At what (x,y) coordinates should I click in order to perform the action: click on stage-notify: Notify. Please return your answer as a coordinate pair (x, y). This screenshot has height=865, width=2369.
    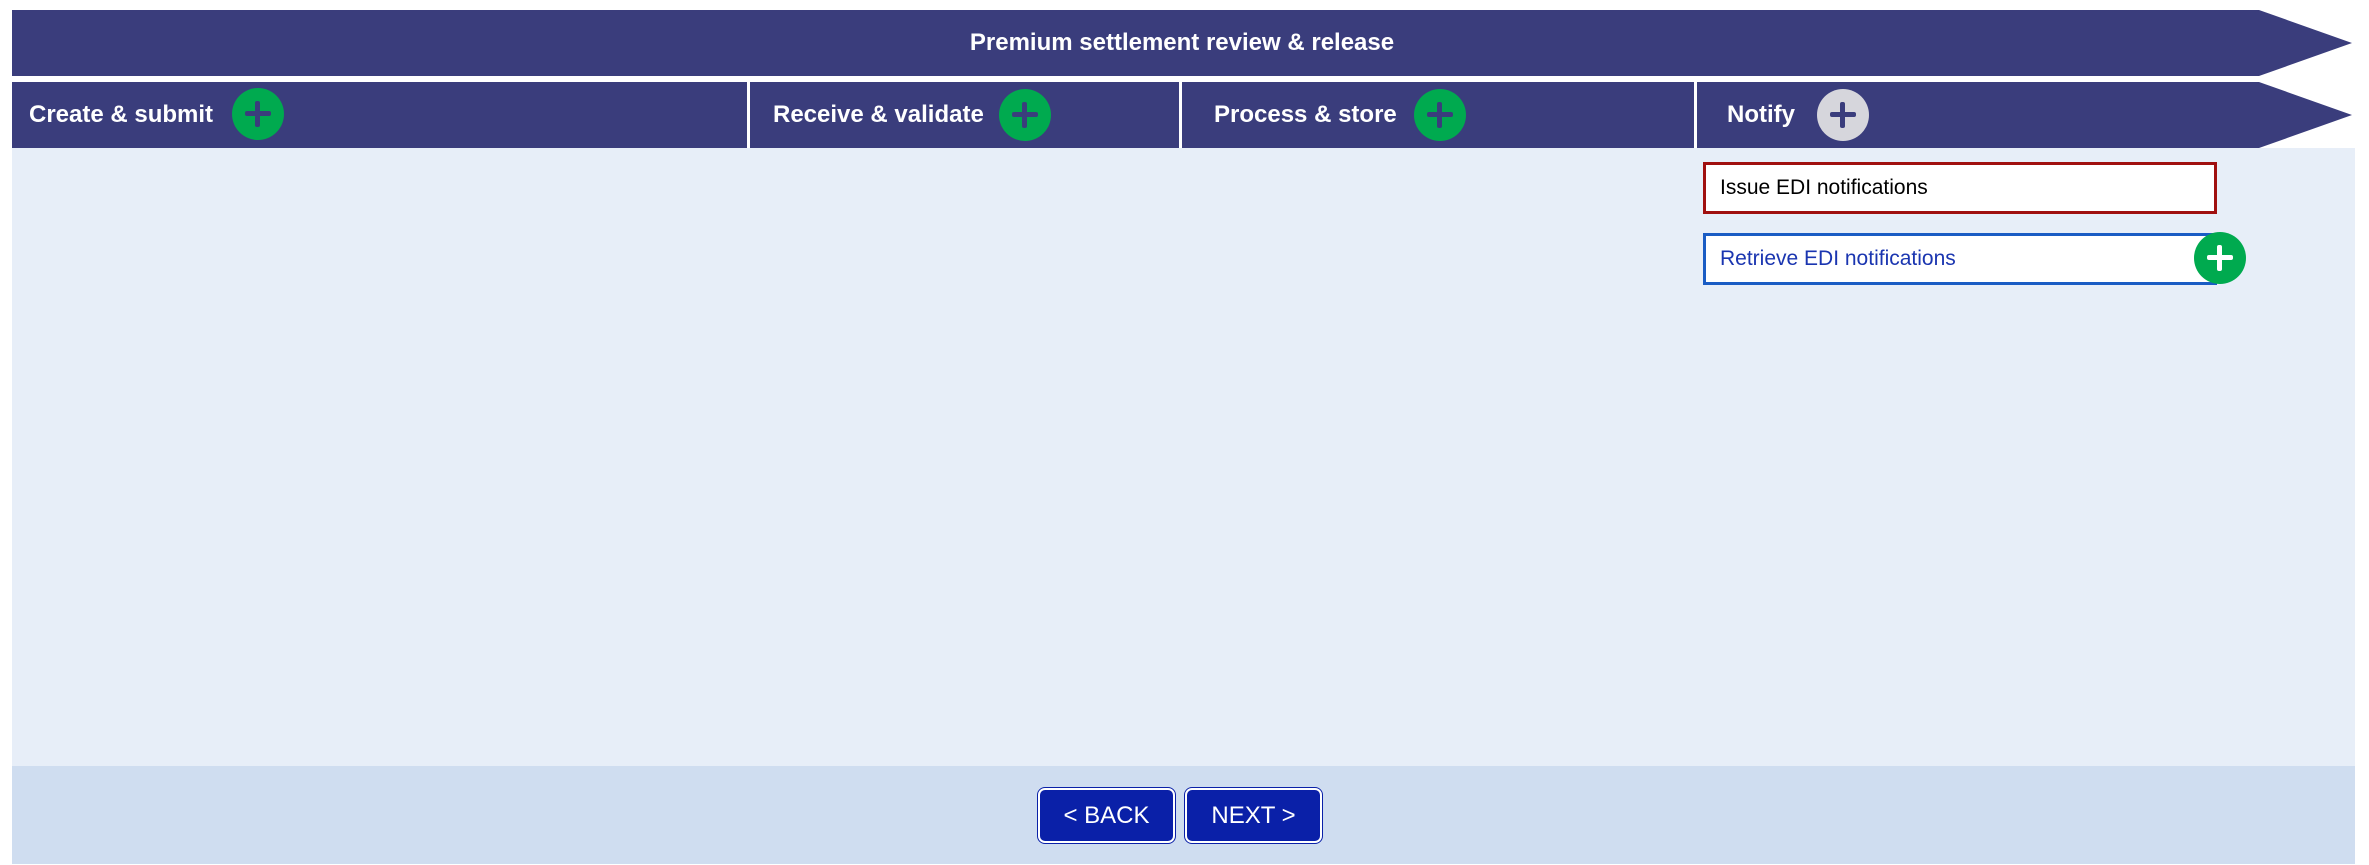
    Looking at the image, I should click on (1761, 115).